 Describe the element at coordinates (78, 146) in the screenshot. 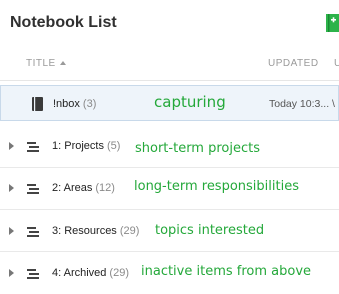

I see `stack-name-label: 1: Projects` at that location.